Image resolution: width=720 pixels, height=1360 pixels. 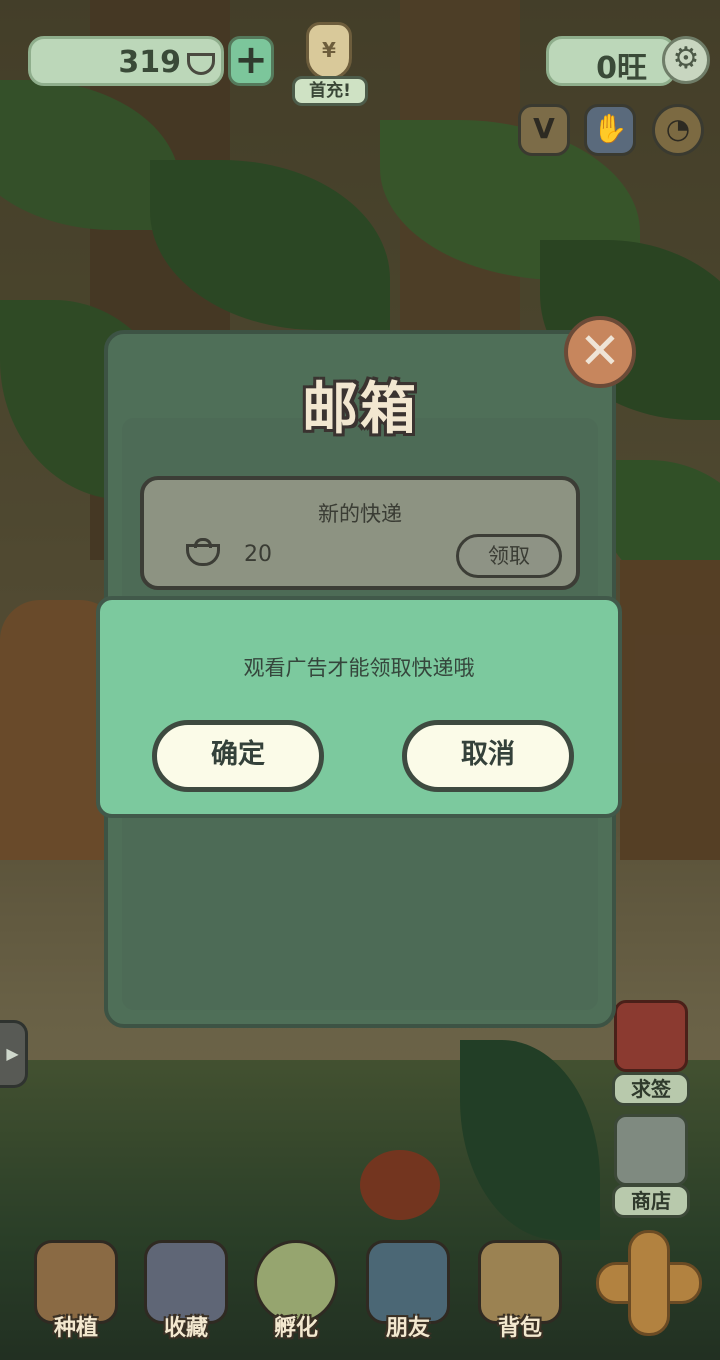 What do you see at coordinates (621, 68) in the screenshot?
I see `prosperity-value: 0旺` at bounding box center [621, 68].